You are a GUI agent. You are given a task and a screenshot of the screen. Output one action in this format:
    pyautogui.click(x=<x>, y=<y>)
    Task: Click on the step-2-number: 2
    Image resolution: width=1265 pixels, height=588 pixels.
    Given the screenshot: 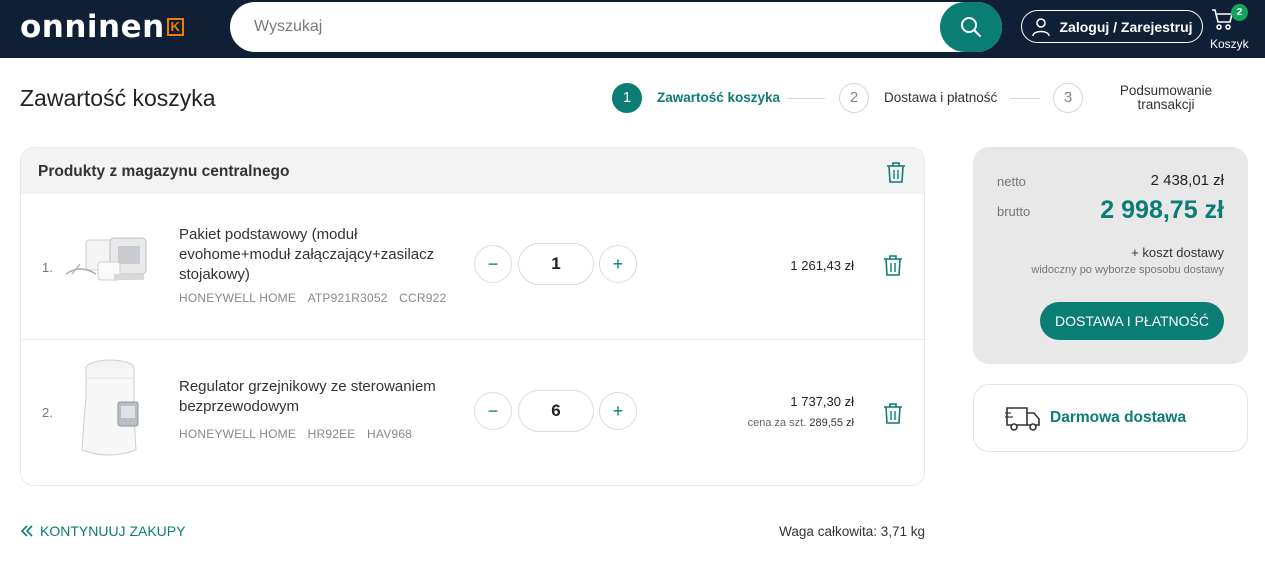 What is the action you would take?
    pyautogui.click(x=854, y=98)
    